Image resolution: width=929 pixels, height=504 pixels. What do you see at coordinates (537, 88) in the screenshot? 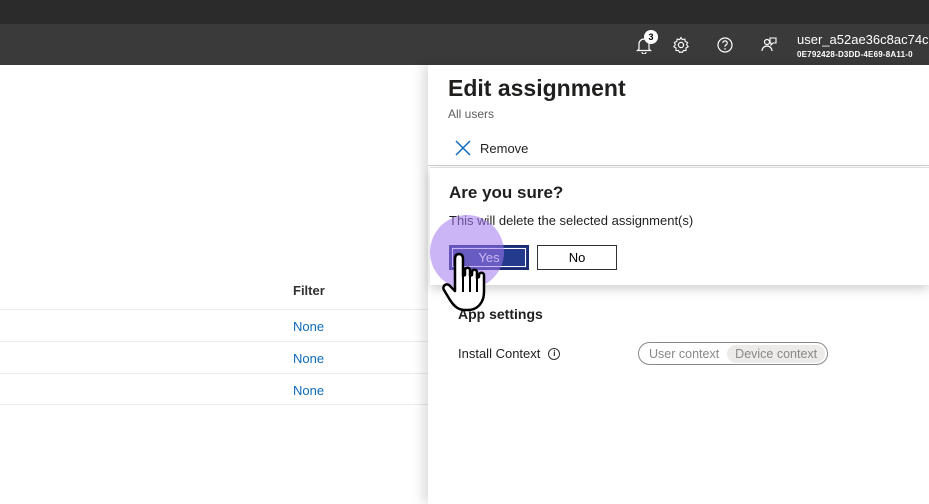
I see `blade-title: Edit assignment` at bounding box center [537, 88].